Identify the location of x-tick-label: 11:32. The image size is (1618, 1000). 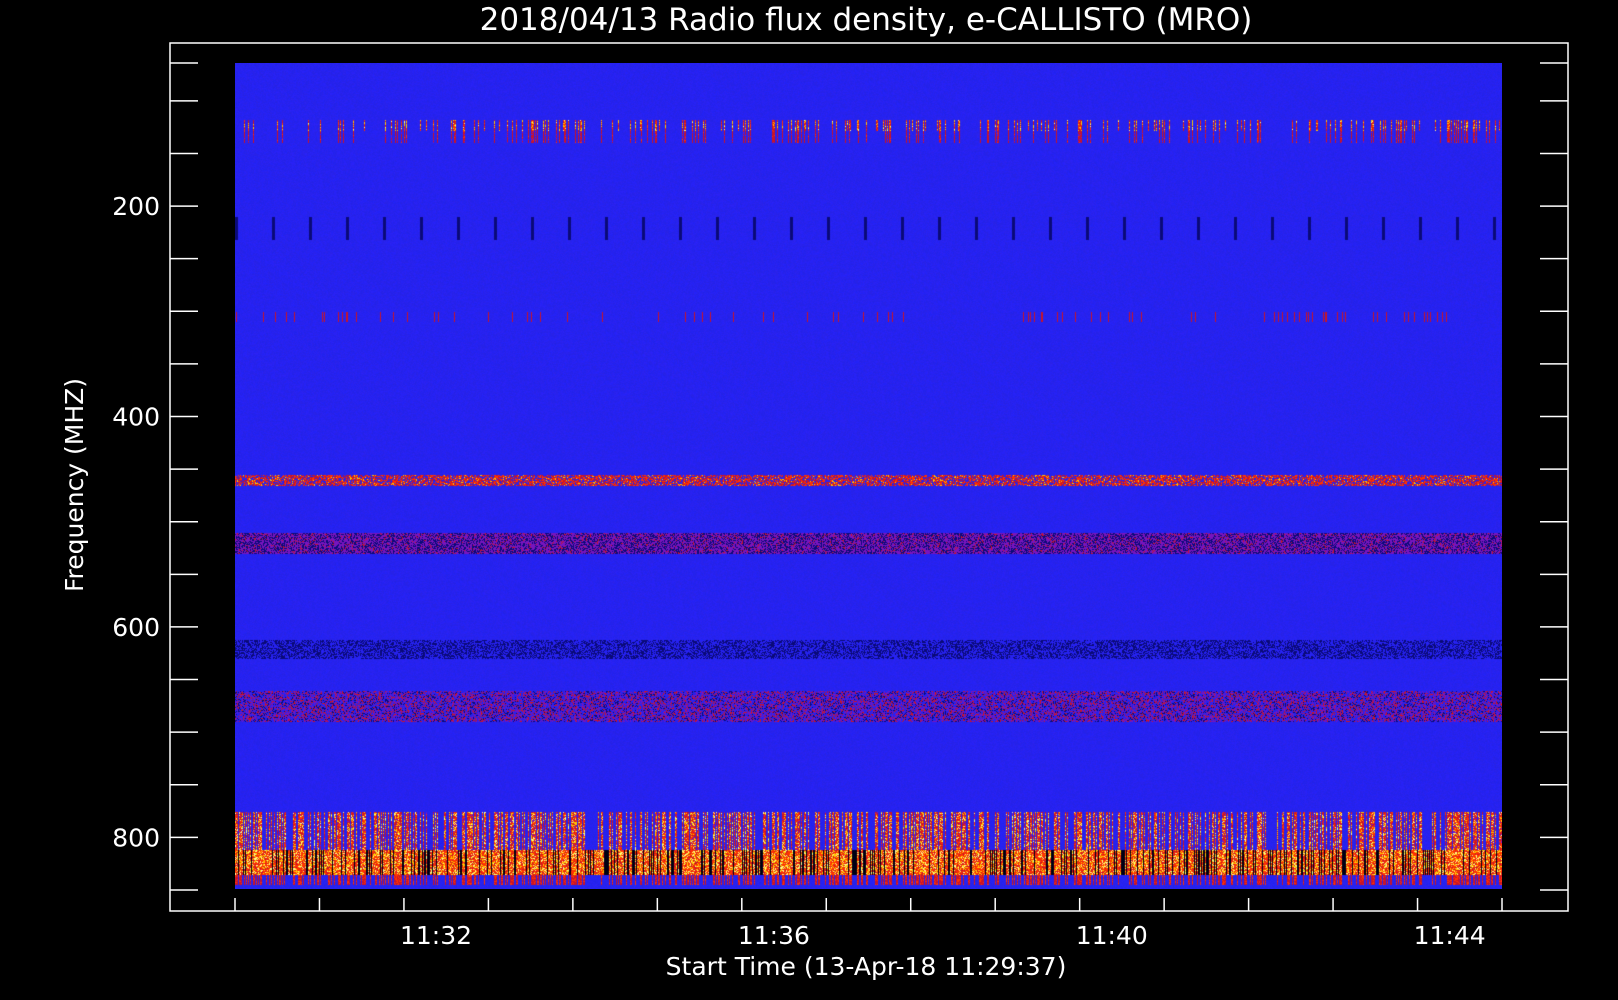
(436, 935).